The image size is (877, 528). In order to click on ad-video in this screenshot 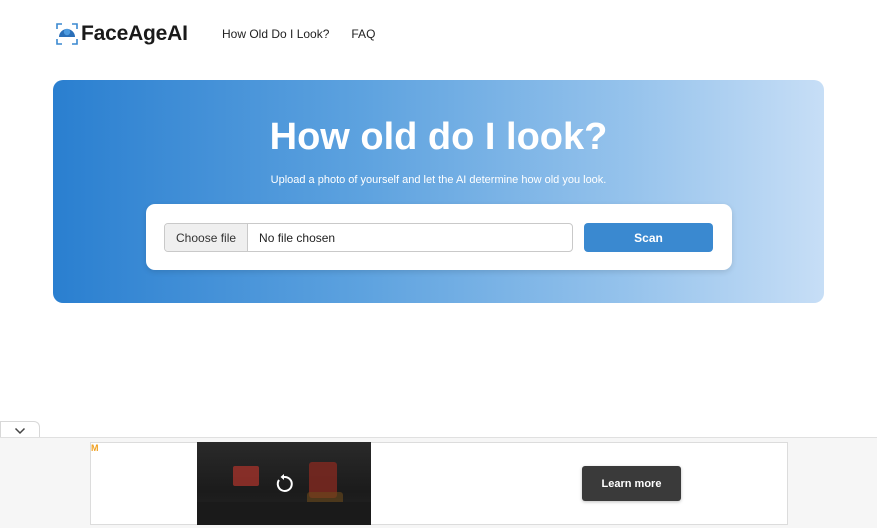, I will do `click(284, 483)`.